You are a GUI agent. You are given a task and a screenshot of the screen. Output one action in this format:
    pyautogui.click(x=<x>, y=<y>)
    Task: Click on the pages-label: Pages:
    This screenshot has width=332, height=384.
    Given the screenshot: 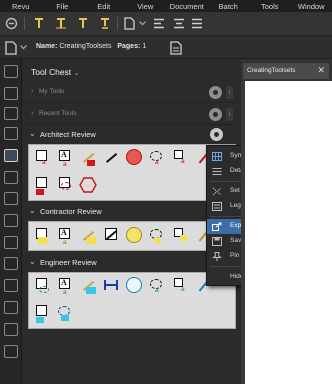 What is the action you would take?
    pyautogui.click(x=129, y=46)
    